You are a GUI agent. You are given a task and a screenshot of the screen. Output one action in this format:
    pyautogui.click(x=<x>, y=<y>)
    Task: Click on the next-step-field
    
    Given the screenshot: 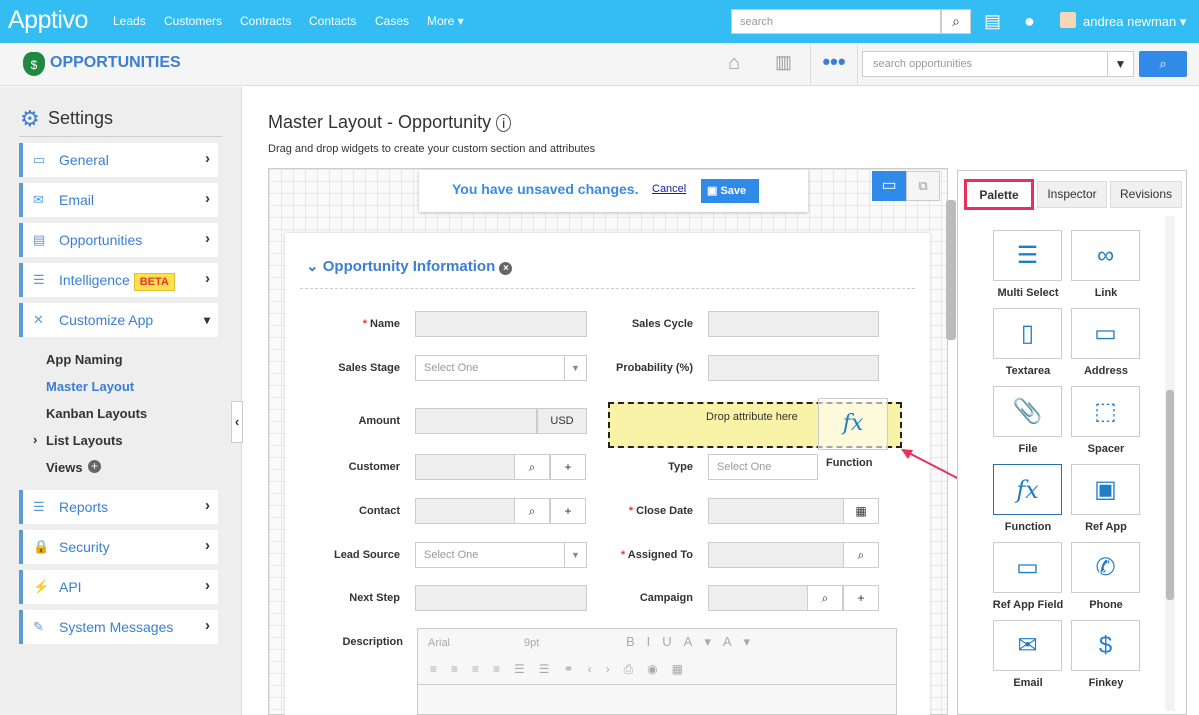 What is the action you would take?
    pyautogui.click(x=501, y=598)
    